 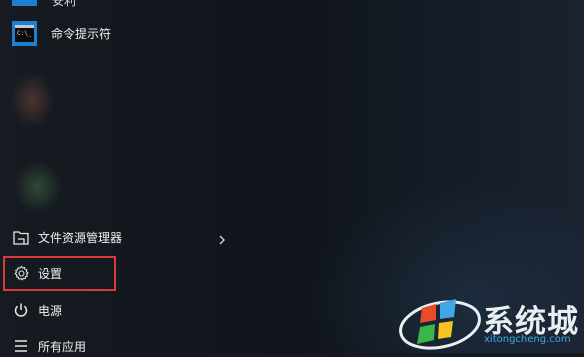 I want to click on power-icon, so click(x=21, y=310).